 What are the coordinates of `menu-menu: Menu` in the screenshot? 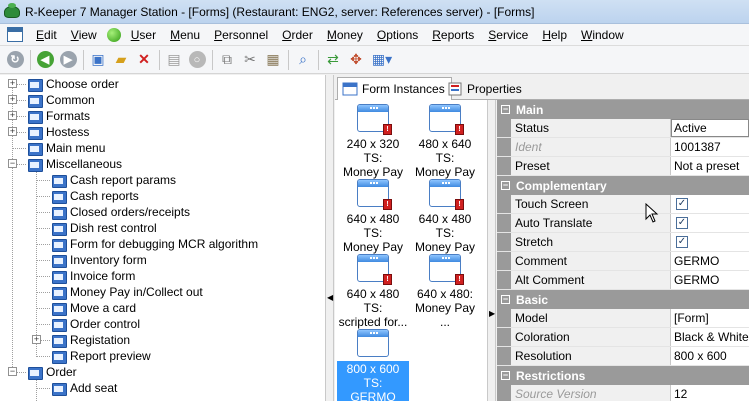 It's located at (185, 35).